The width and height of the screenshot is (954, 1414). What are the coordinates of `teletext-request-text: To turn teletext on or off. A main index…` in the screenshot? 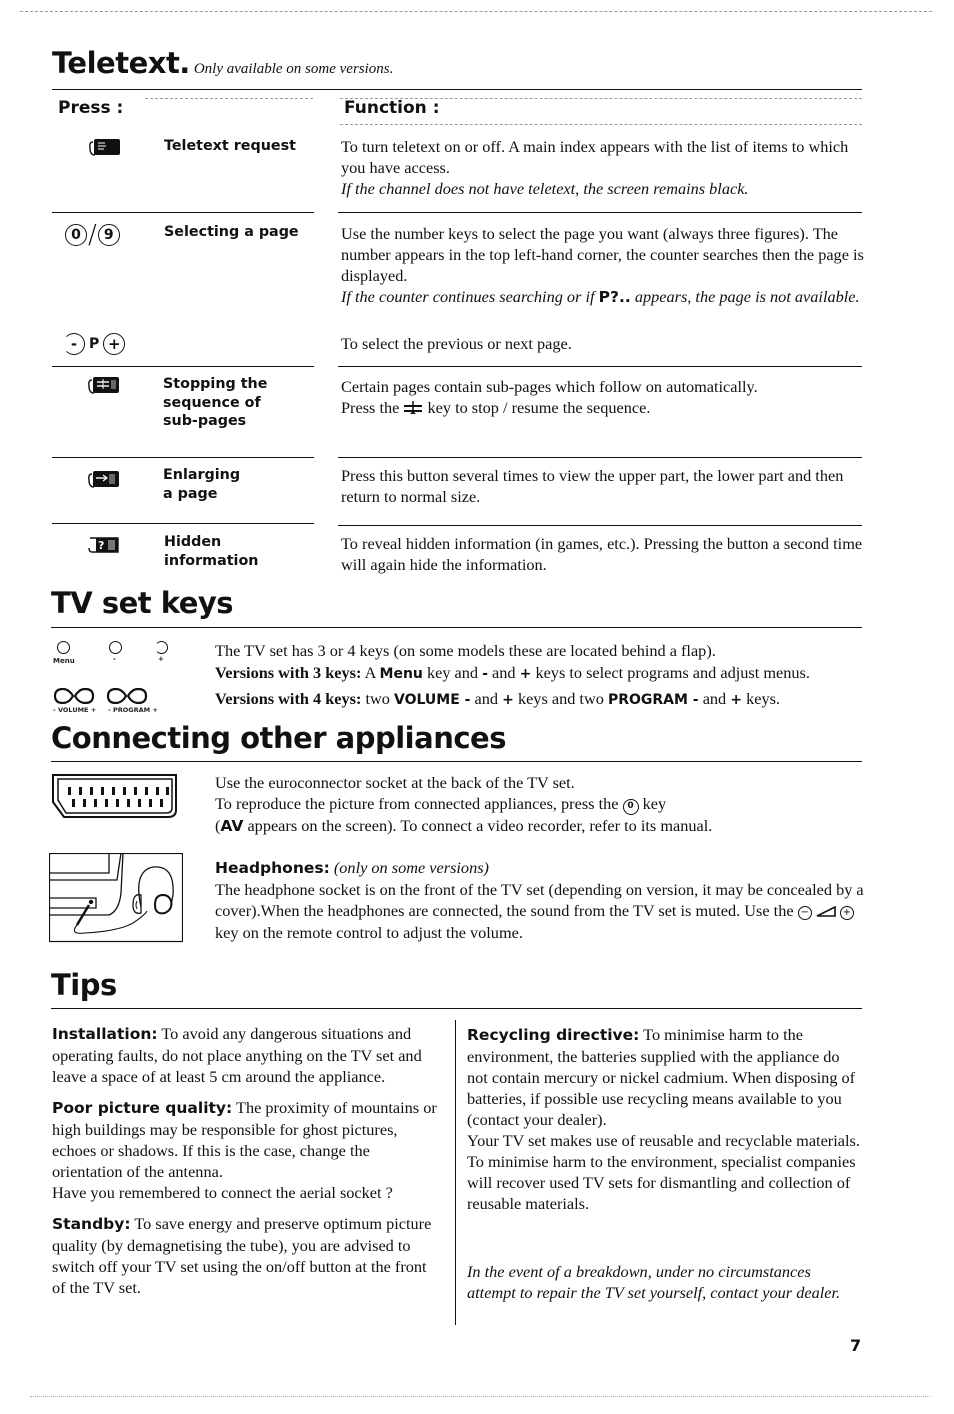 It's located at (595, 157).